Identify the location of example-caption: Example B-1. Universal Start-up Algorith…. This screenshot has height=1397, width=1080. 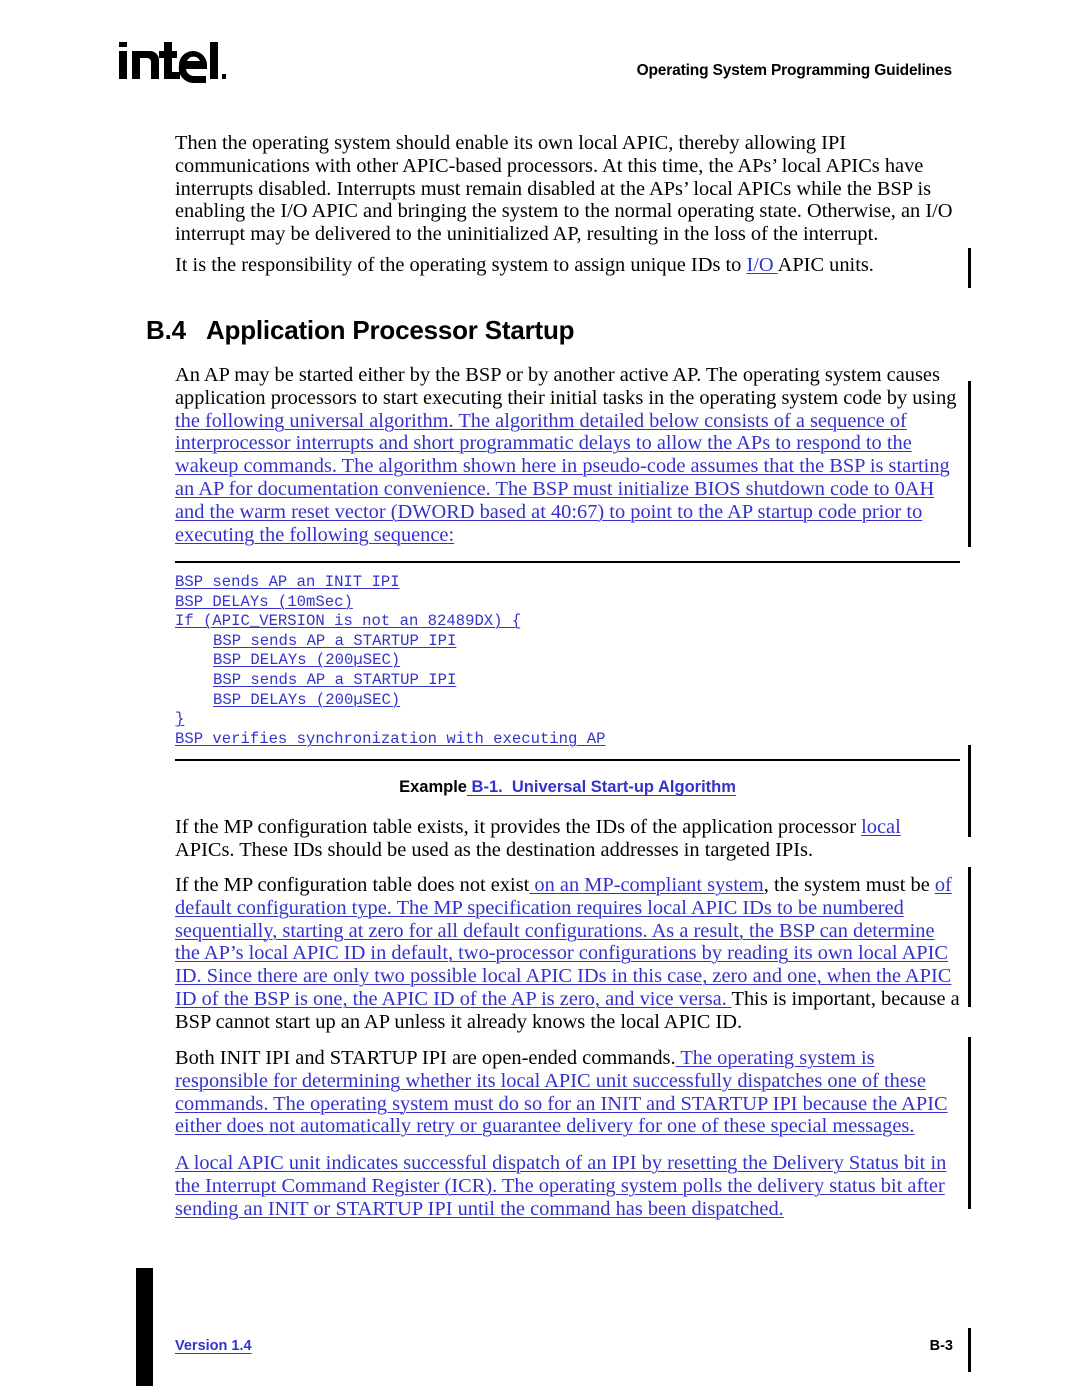
(567, 787).